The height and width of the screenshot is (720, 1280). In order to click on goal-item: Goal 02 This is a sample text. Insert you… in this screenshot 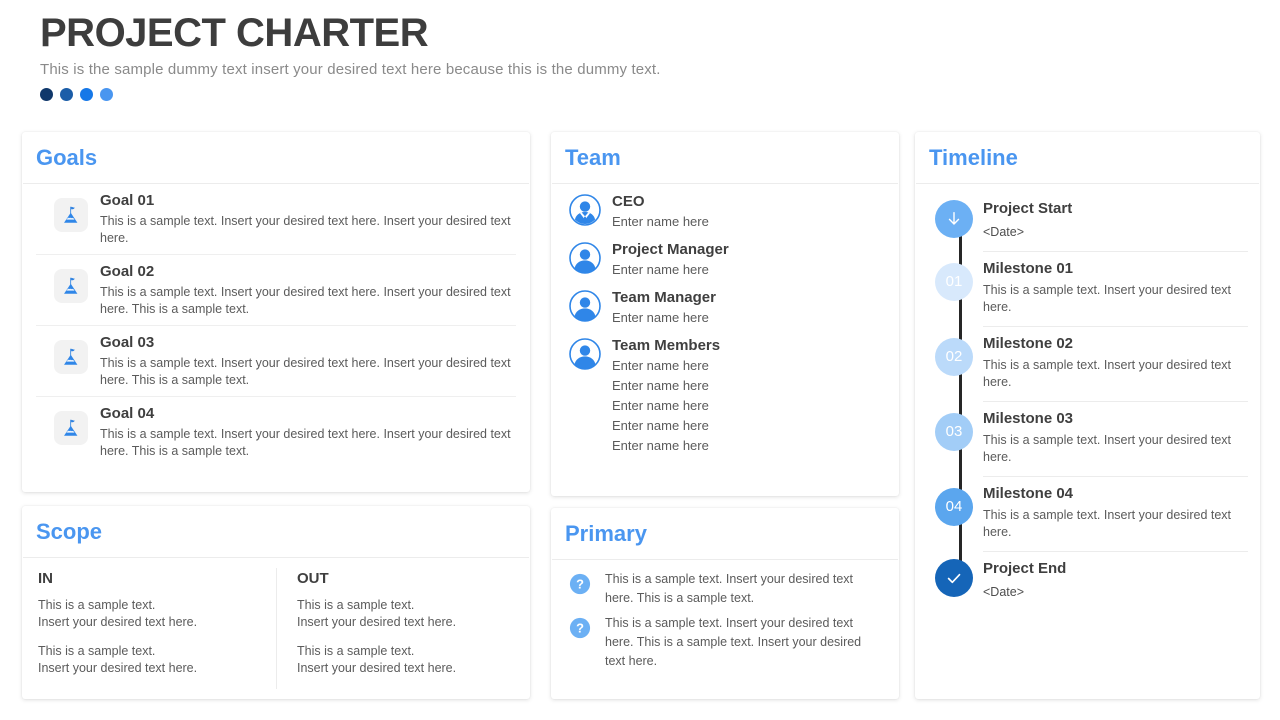, I will do `click(276, 289)`.